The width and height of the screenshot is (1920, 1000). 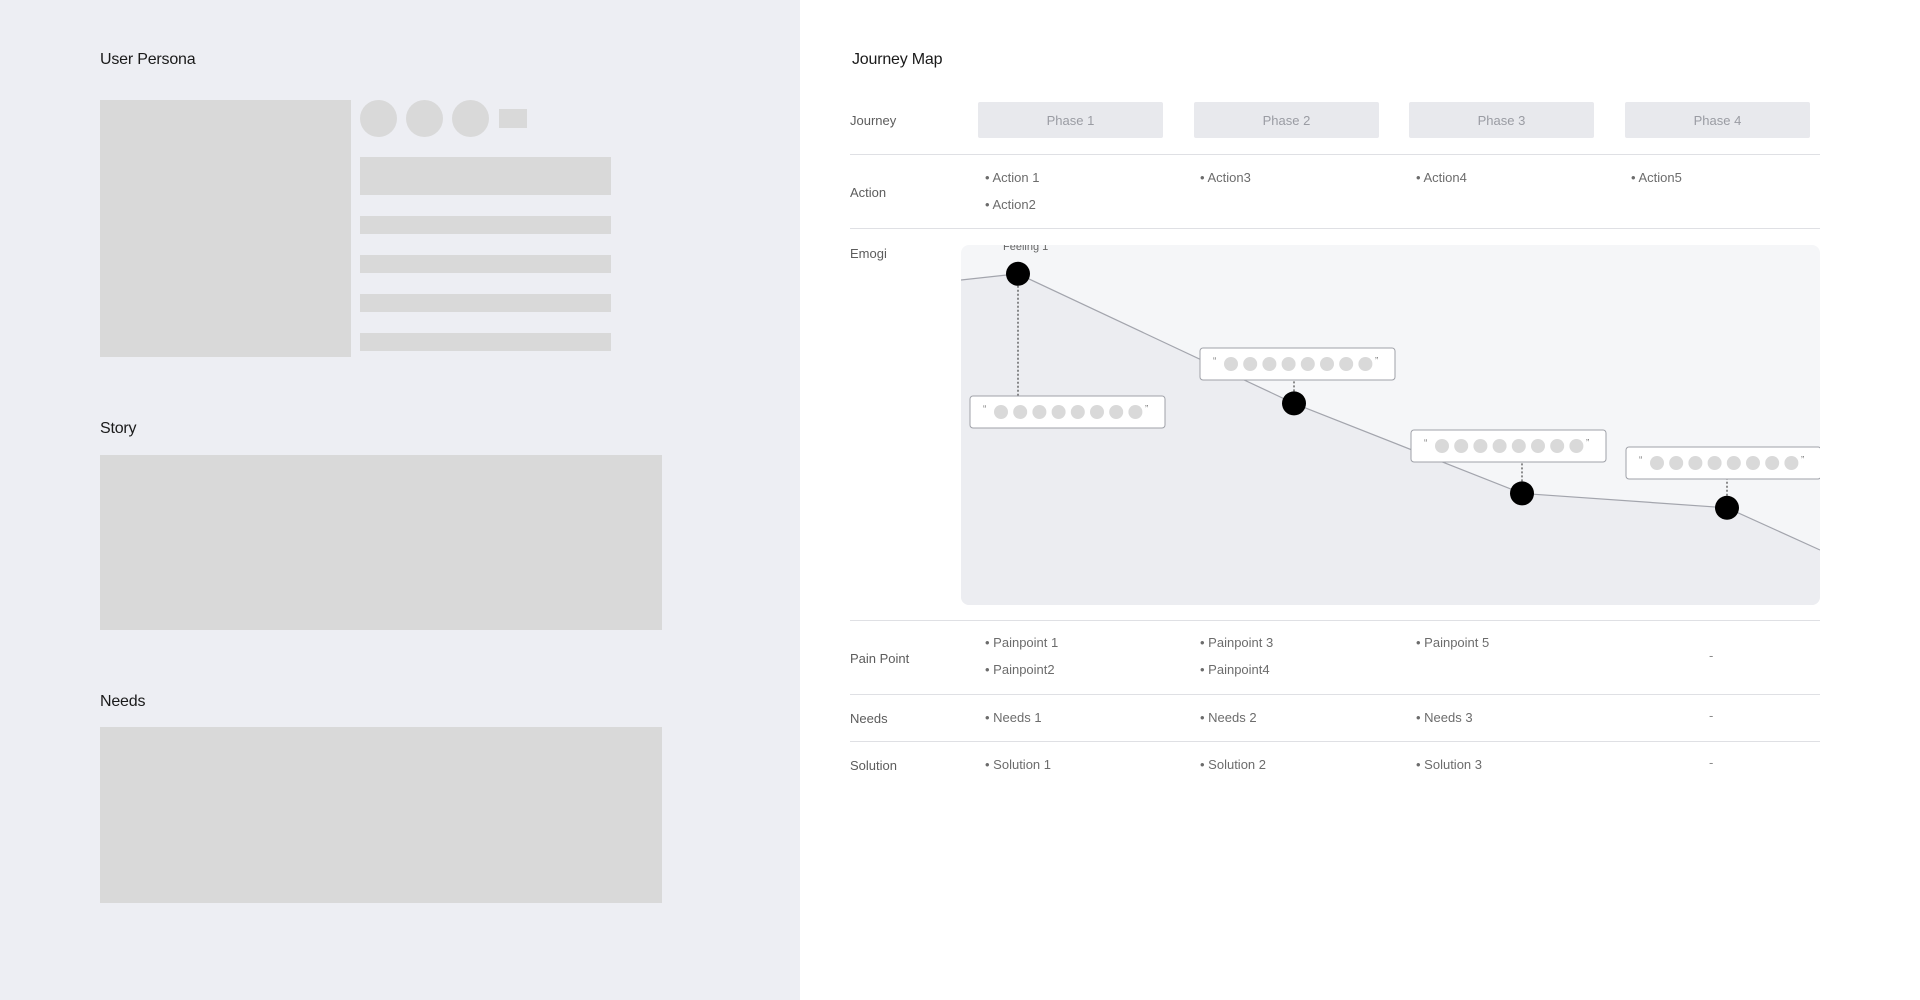 What do you see at coordinates (873, 120) in the screenshot?
I see `row-label-journey: Journey` at bounding box center [873, 120].